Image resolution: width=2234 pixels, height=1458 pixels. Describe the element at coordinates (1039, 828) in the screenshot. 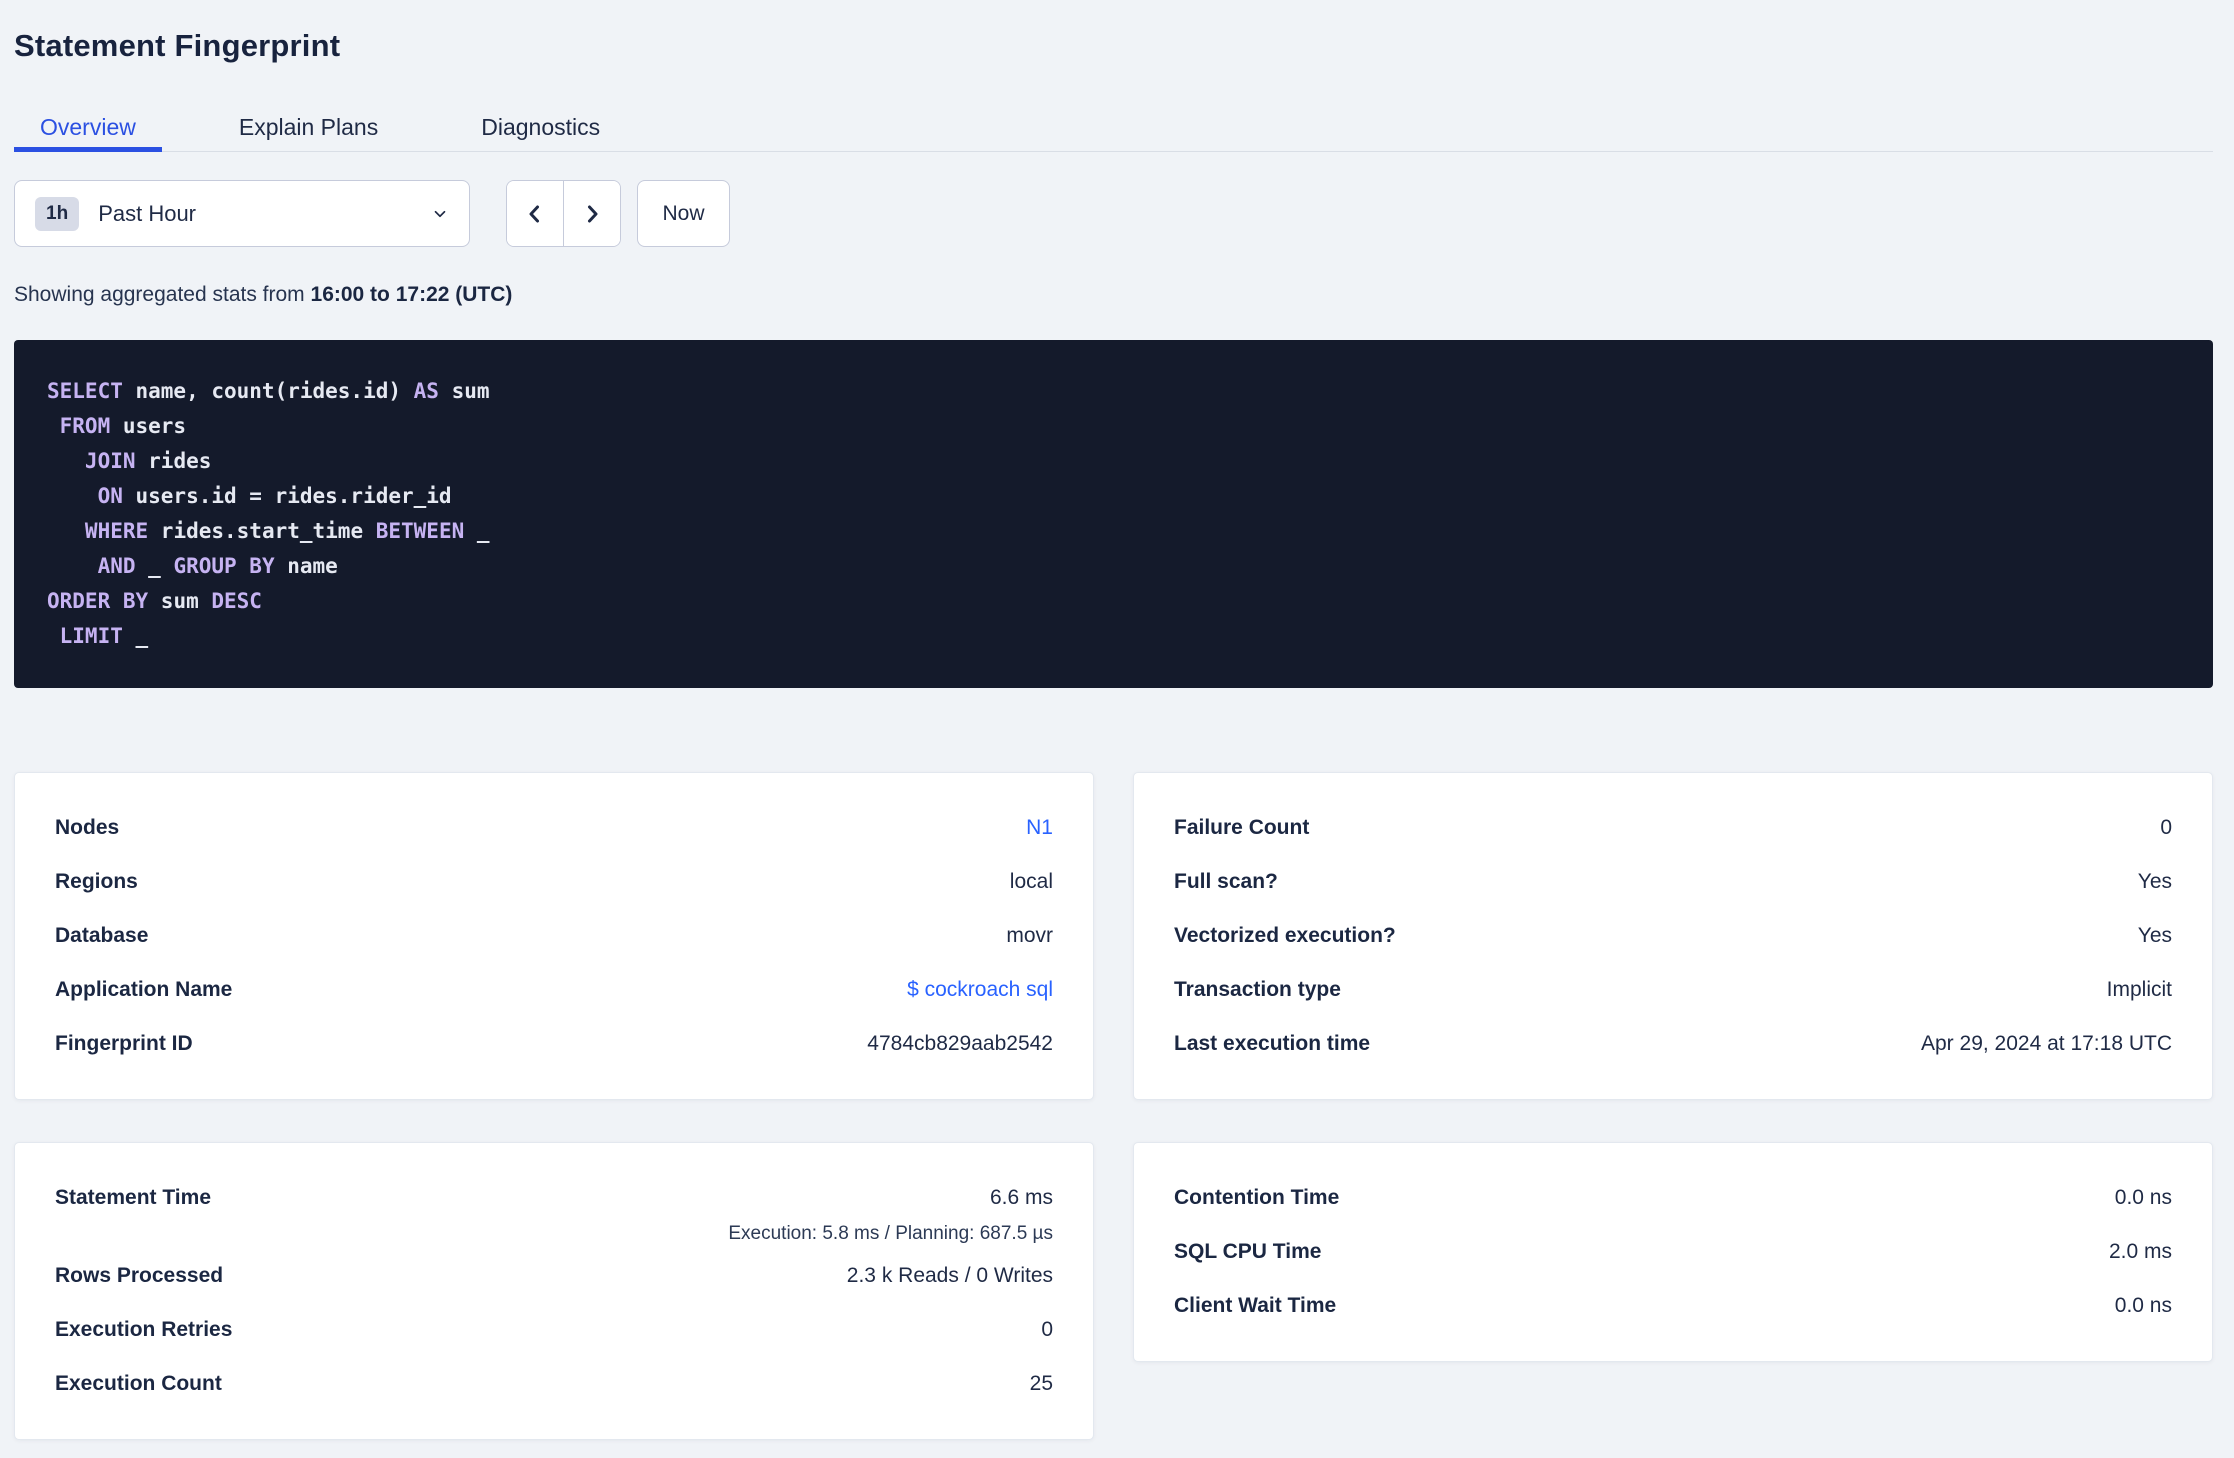

I see `nodes-link: N1` at that location.